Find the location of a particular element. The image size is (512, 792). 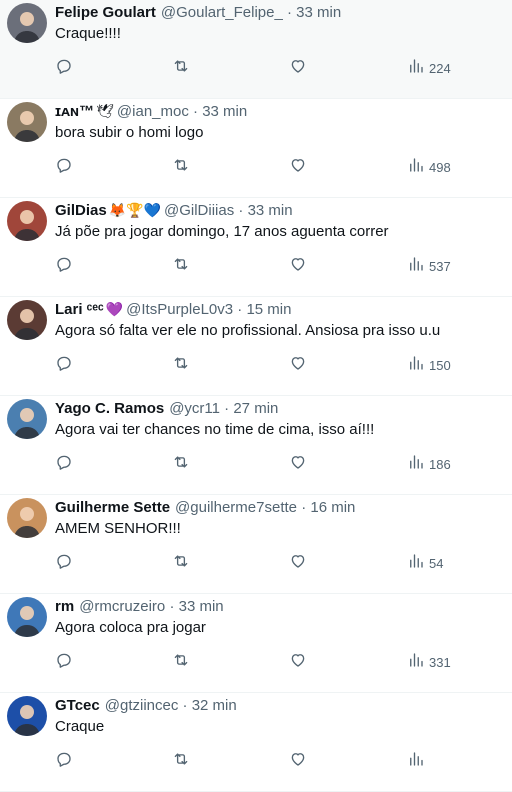

views-button: 186 is located at coordinates (429, 464).